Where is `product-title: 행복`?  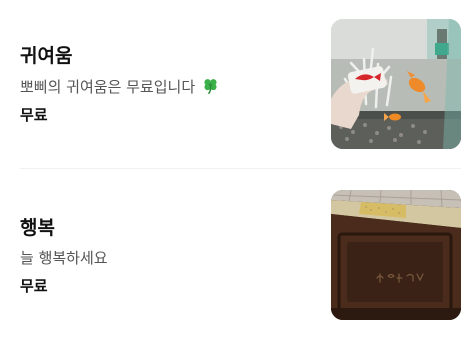 product-title: 행복 is located at coordinates (37, 228).